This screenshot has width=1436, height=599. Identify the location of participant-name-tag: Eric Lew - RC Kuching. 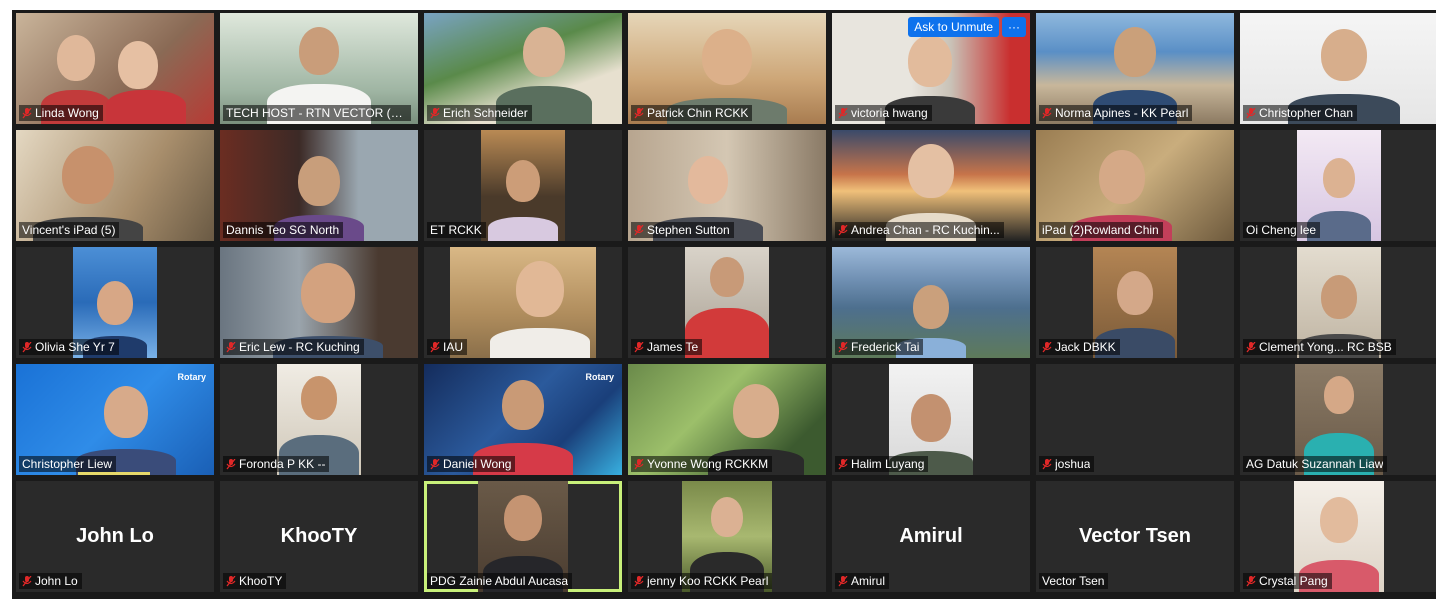
(293, 347).